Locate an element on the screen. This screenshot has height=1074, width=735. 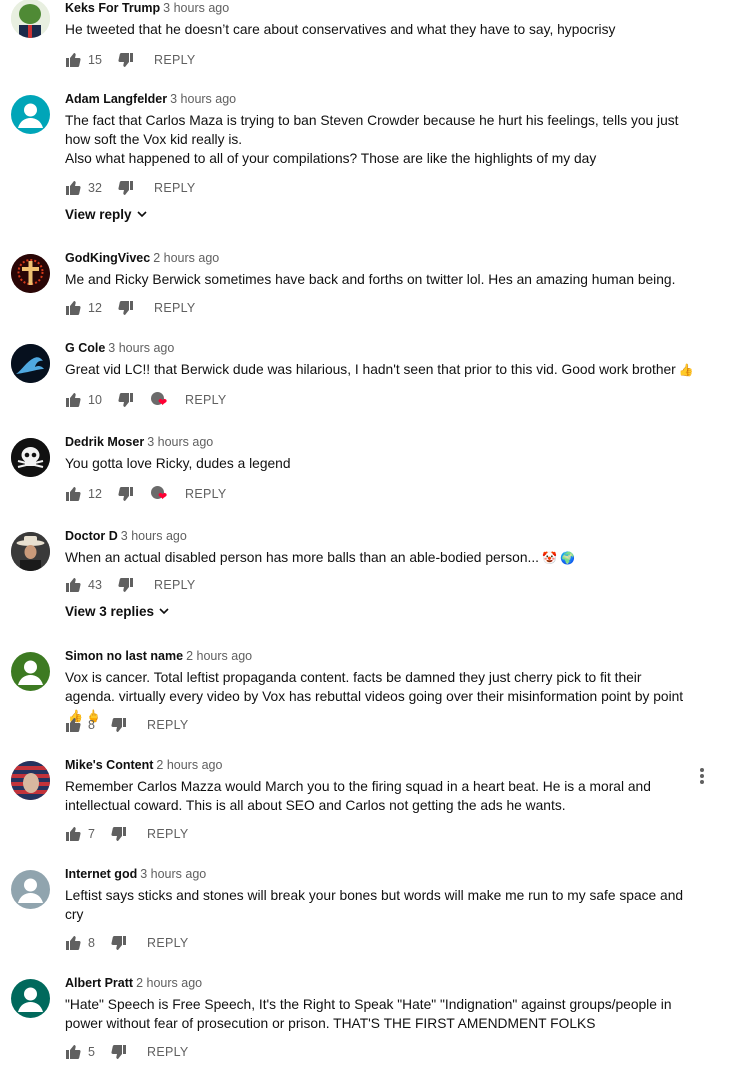
view-replies-button: View 3 replies is located at coordinates (117, 611).